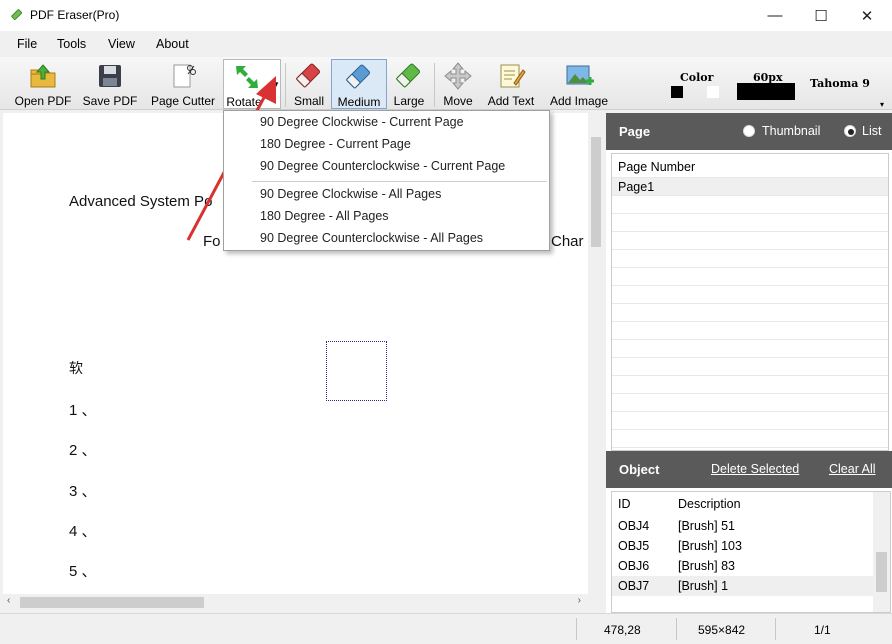  Describe the element at coordinates (634, 566) in the screenshot. I see `object-id: OBJ6` at that location.